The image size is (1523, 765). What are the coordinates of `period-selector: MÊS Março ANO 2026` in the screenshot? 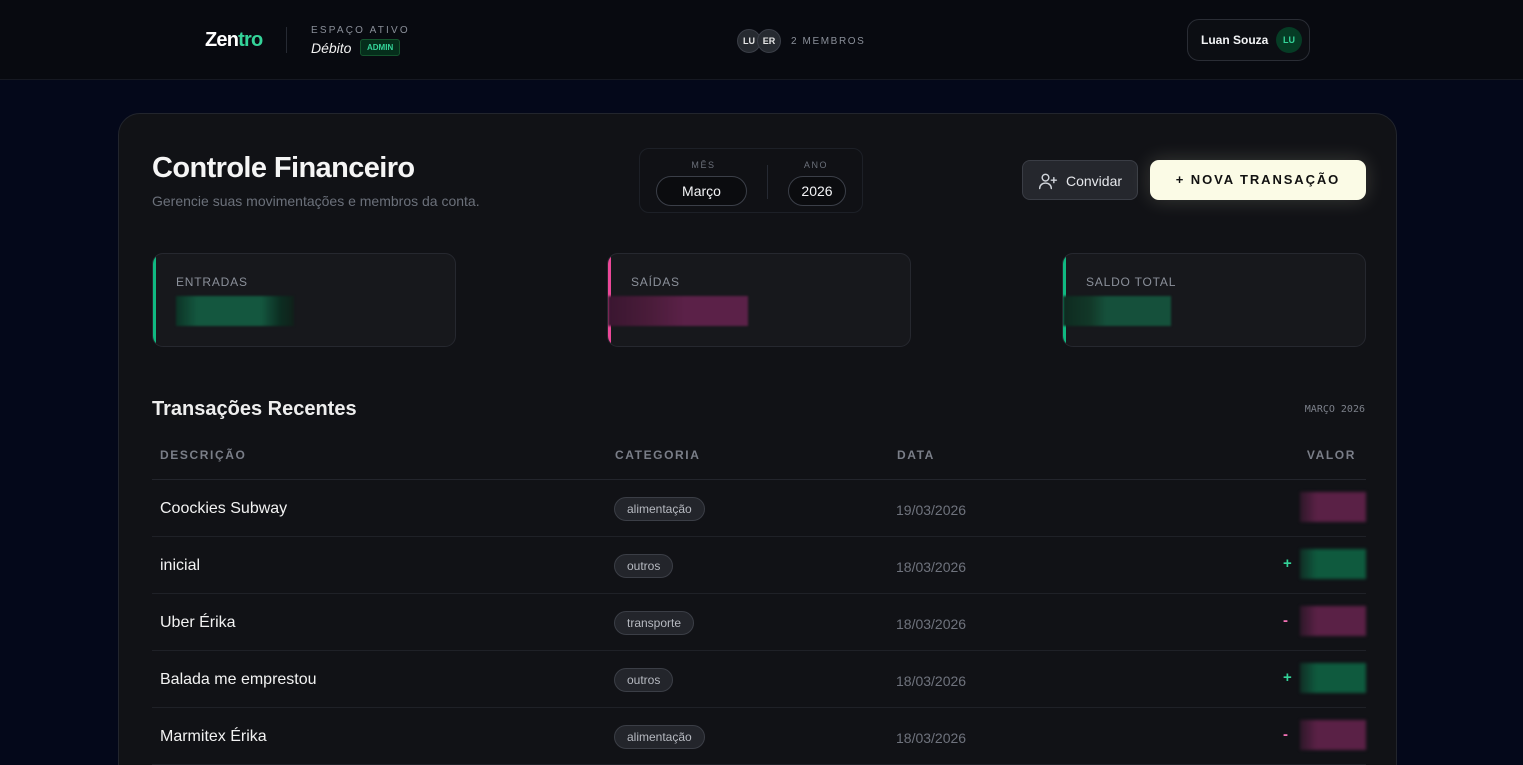 It's located at (751, 180).